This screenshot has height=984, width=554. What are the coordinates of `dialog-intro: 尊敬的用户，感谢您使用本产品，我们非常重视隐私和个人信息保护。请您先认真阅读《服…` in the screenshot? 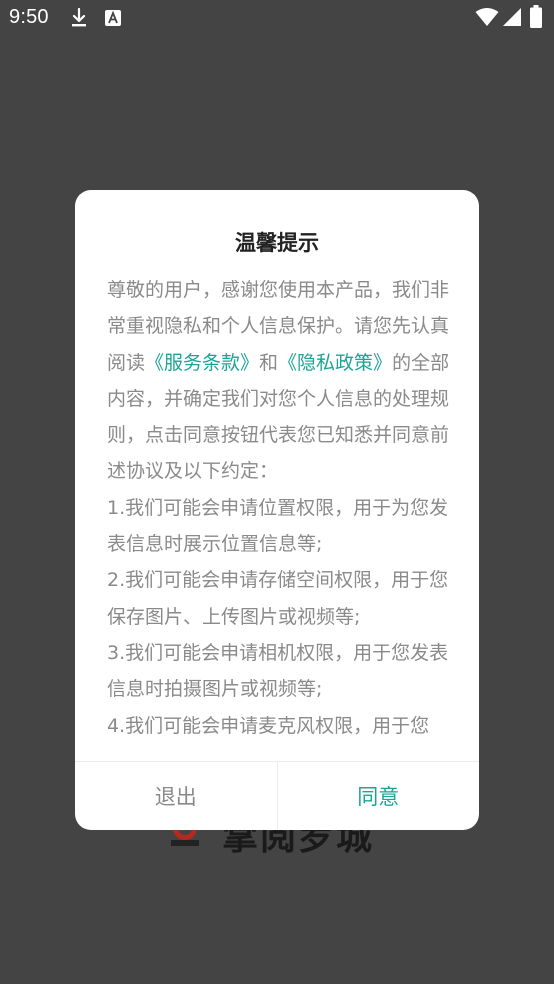 It's located at (279, 381).